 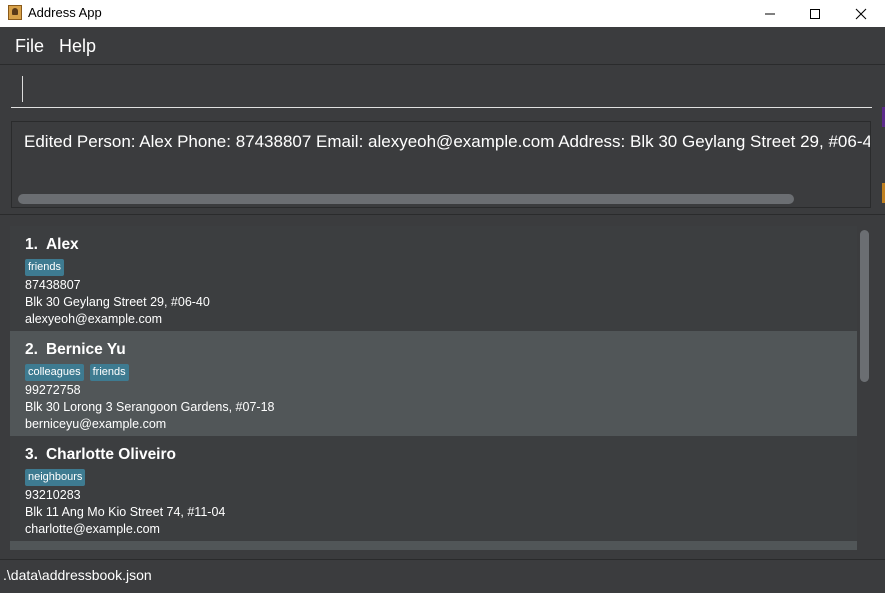 What do you see at coordinates (29, 46) in the screenshot?
I see `menu-file: File` at bounding box center [29, 46].